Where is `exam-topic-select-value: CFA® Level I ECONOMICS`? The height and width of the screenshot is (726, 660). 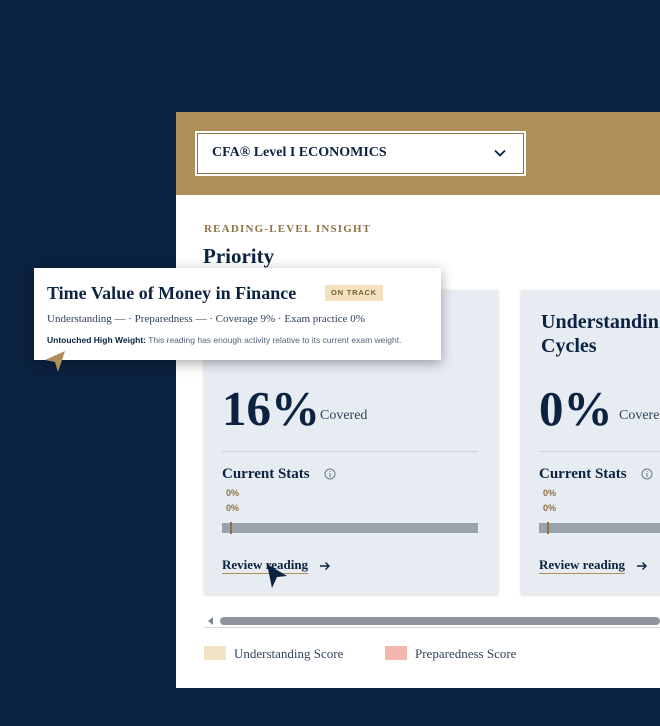
exam-topic-select-value: CFA® Level I ECONOMICS is located at coordinates (299, 152).